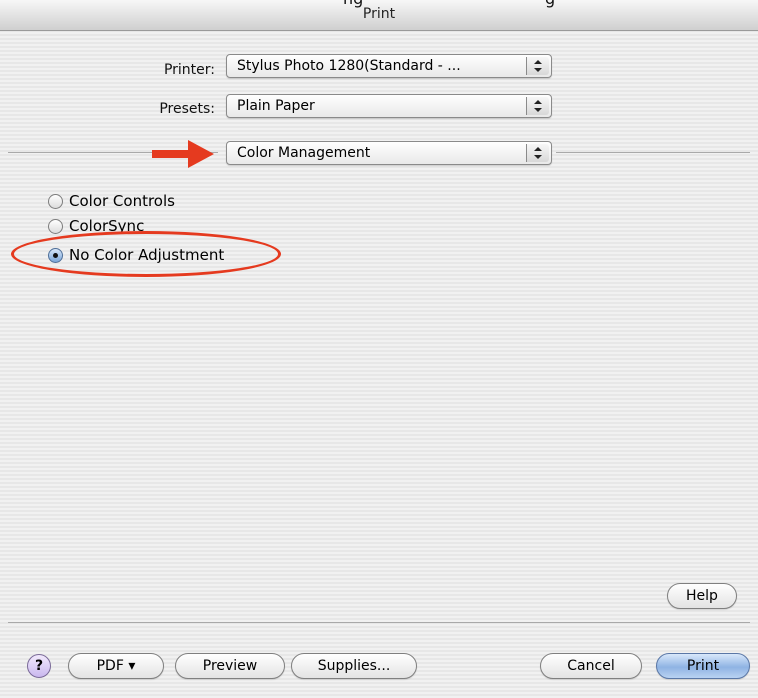  I want to click on panel-selector-popup: Color Management, so click(389, 153).